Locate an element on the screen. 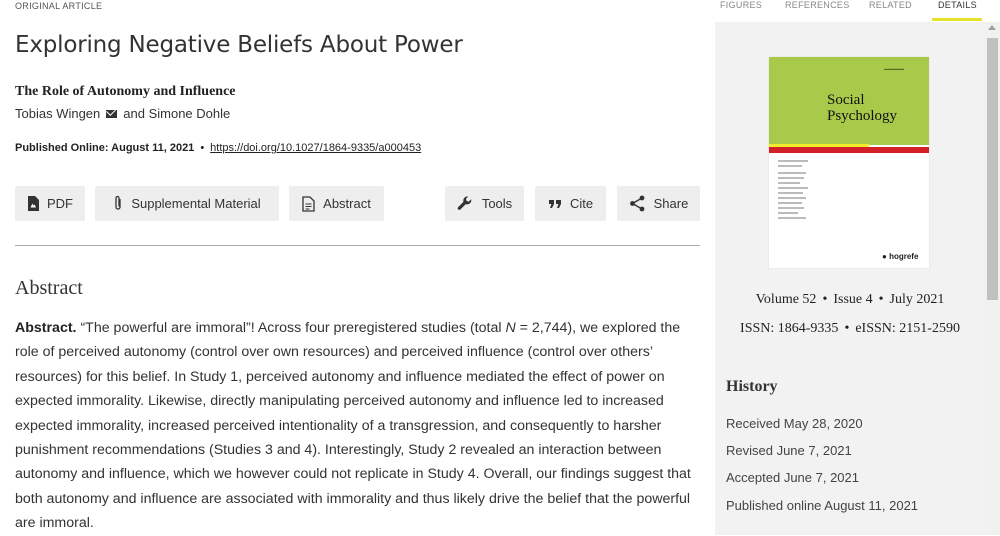  author-list: Tobias Wingen and Simone Dohle is located at coordinates (122, 113).